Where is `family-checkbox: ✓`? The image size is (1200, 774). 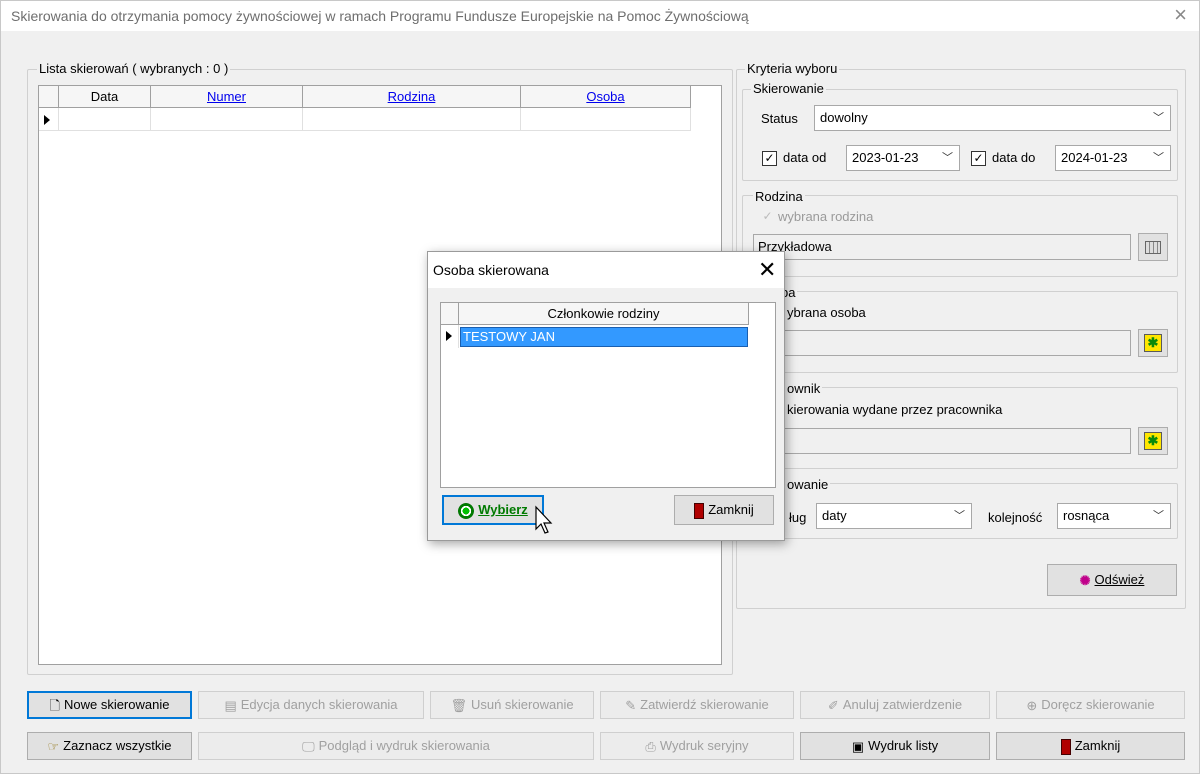 family-checkbox: ✓ is located at coordinates (767, 217).